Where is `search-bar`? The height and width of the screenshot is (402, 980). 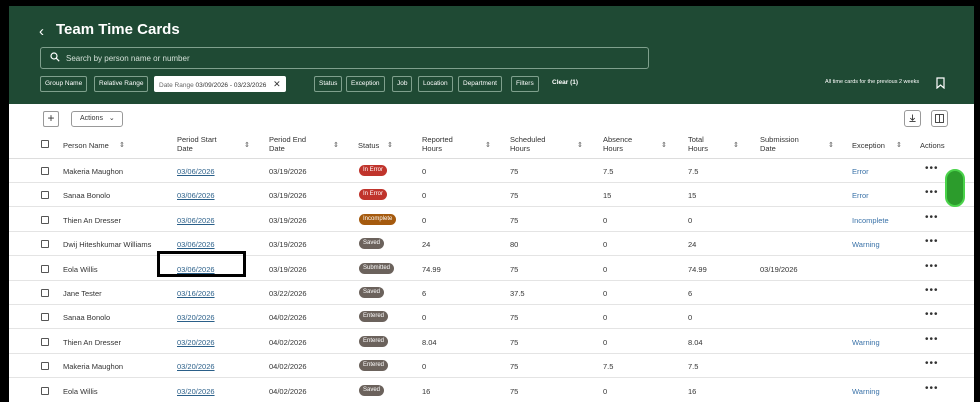
search-bar is located at coordinates (344, 58).